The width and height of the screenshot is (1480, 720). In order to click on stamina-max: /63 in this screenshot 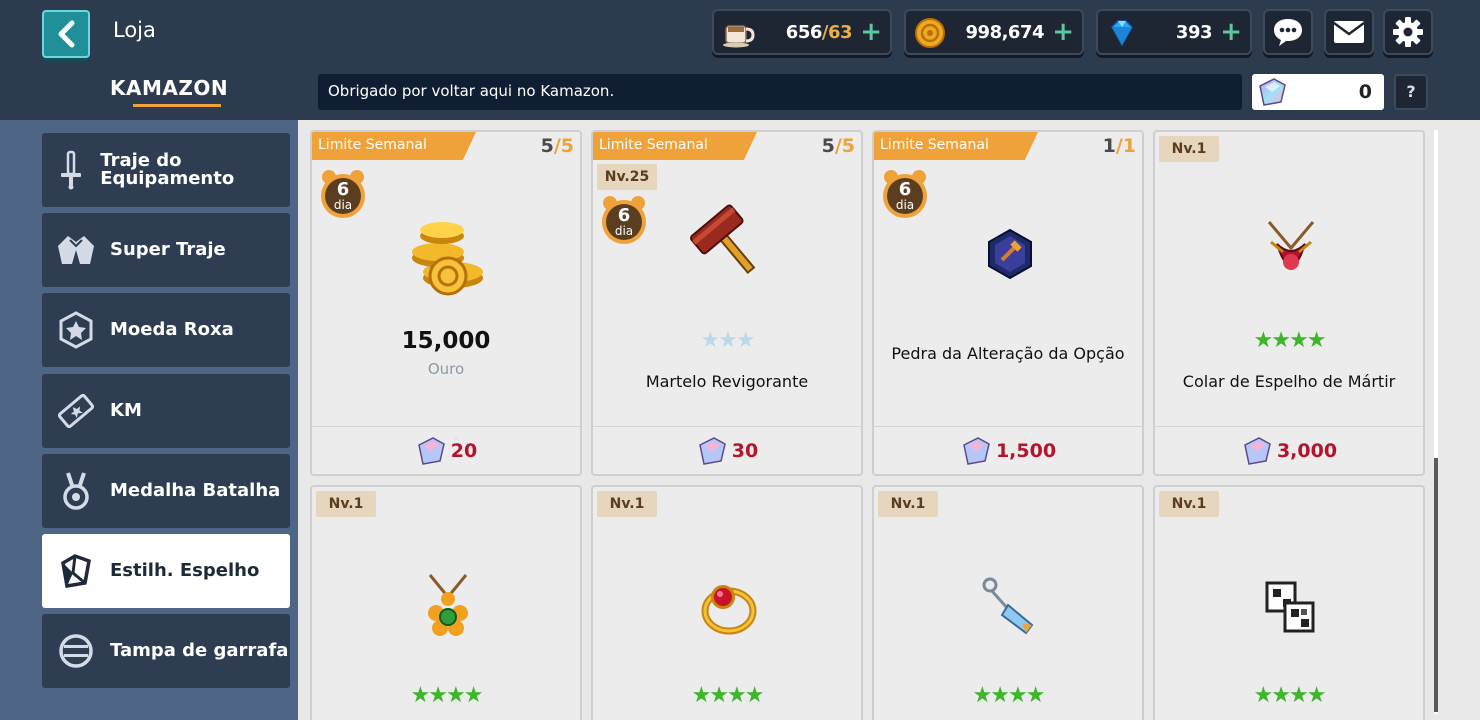, I will do `click(837, 32)`.